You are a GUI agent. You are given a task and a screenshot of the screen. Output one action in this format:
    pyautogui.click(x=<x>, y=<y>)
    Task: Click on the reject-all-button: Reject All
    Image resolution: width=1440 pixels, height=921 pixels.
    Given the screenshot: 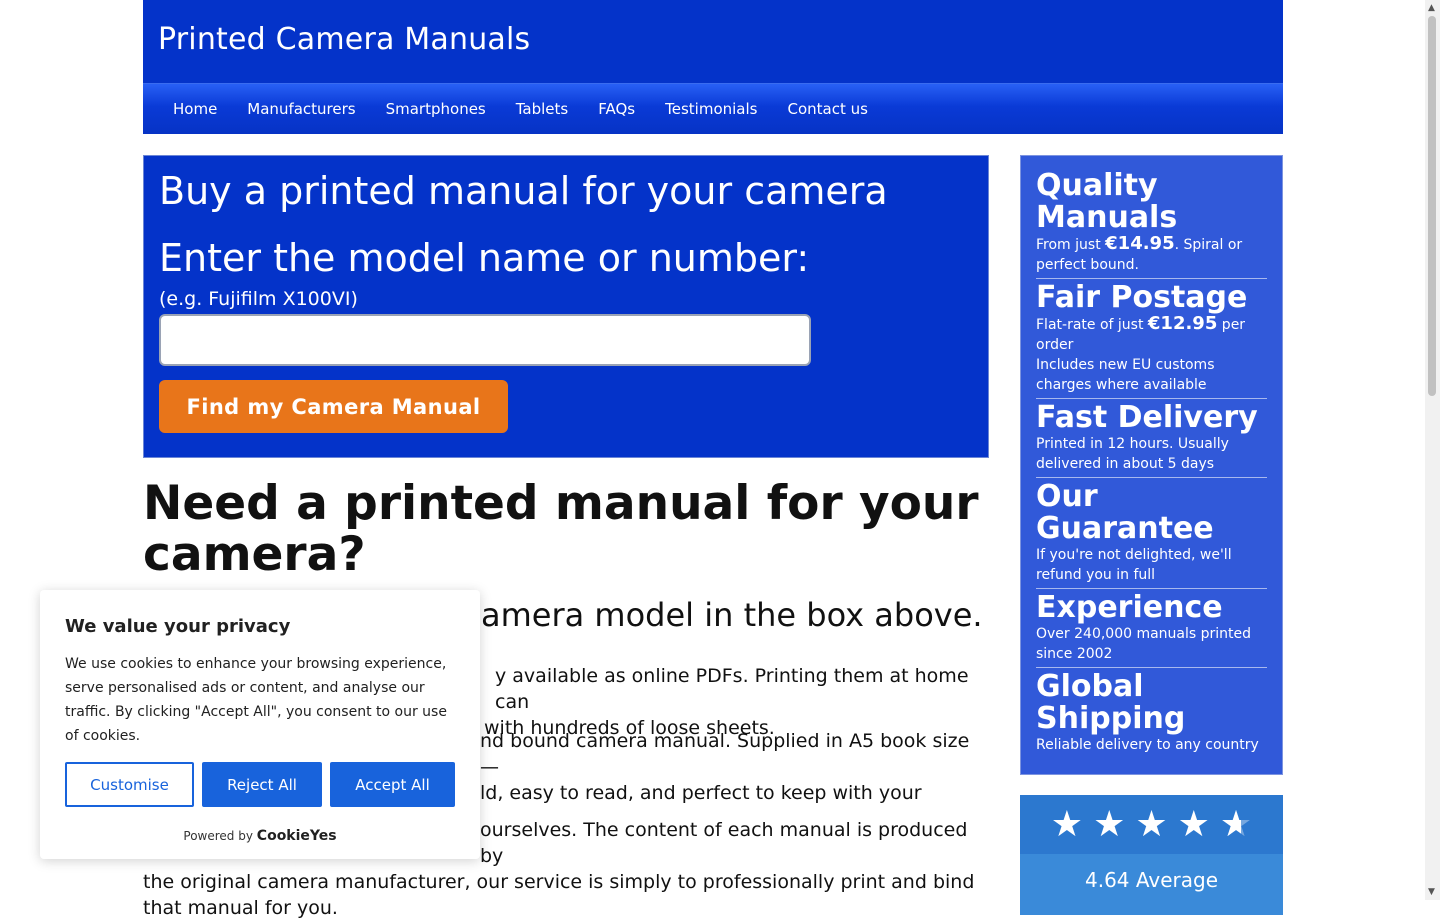 What is the action you would take?
    pyautogui.click(x=262, y=784)
    